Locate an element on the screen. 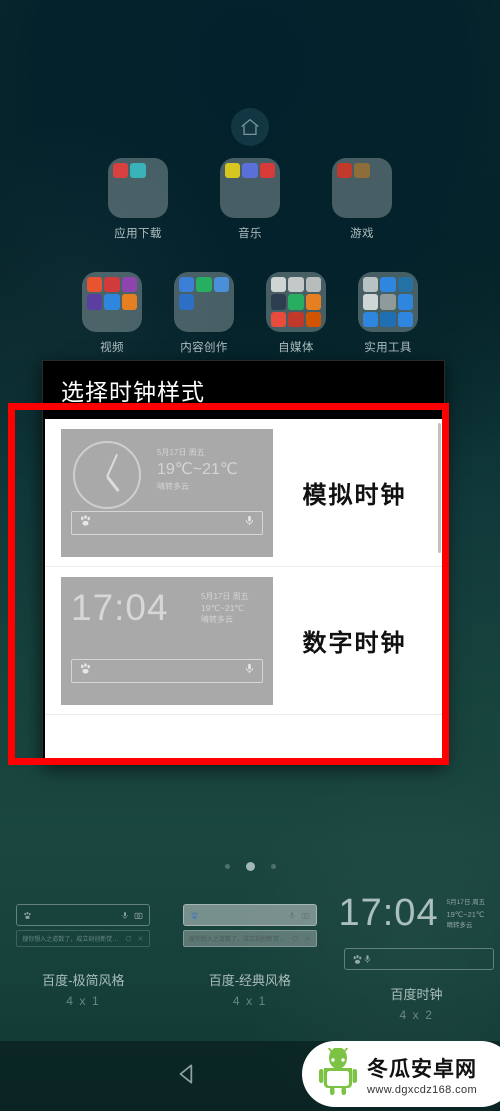 The image size is (500, 1111). folder-label: 内容创作 is located at coordinates (204, 348).